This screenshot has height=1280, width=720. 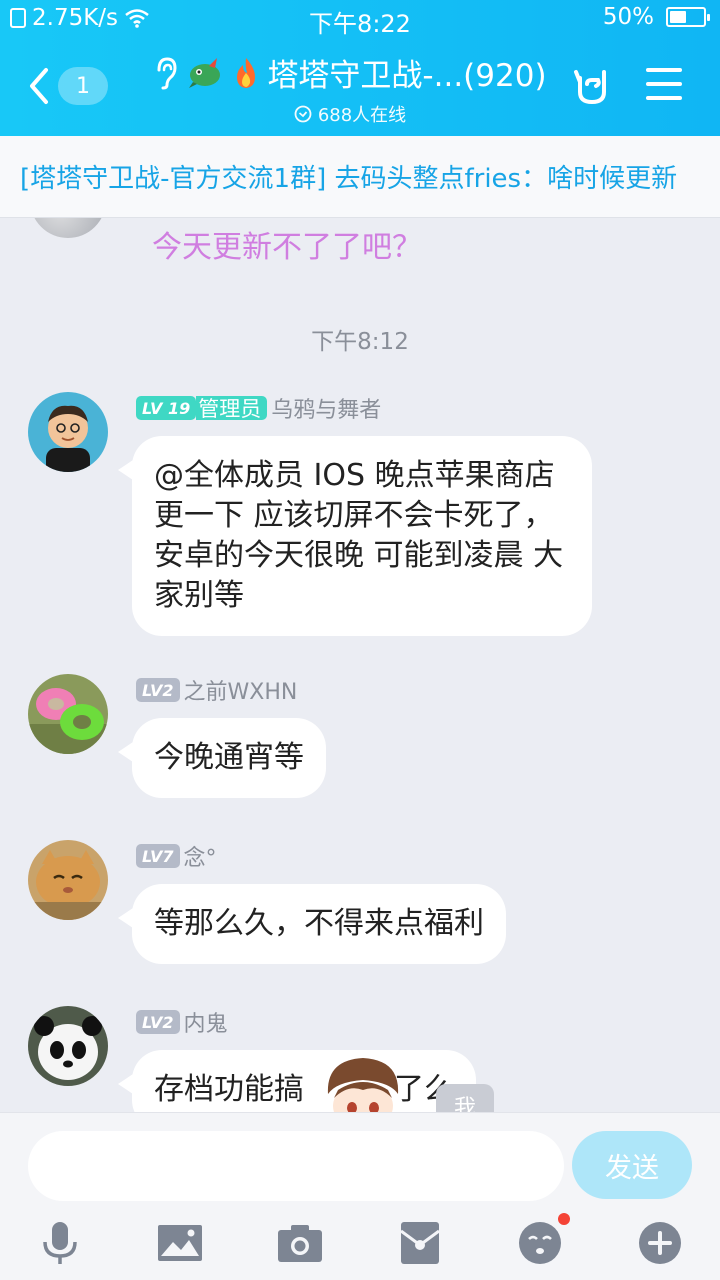 I want to click on fire-icon, so click(x=246, y=72).